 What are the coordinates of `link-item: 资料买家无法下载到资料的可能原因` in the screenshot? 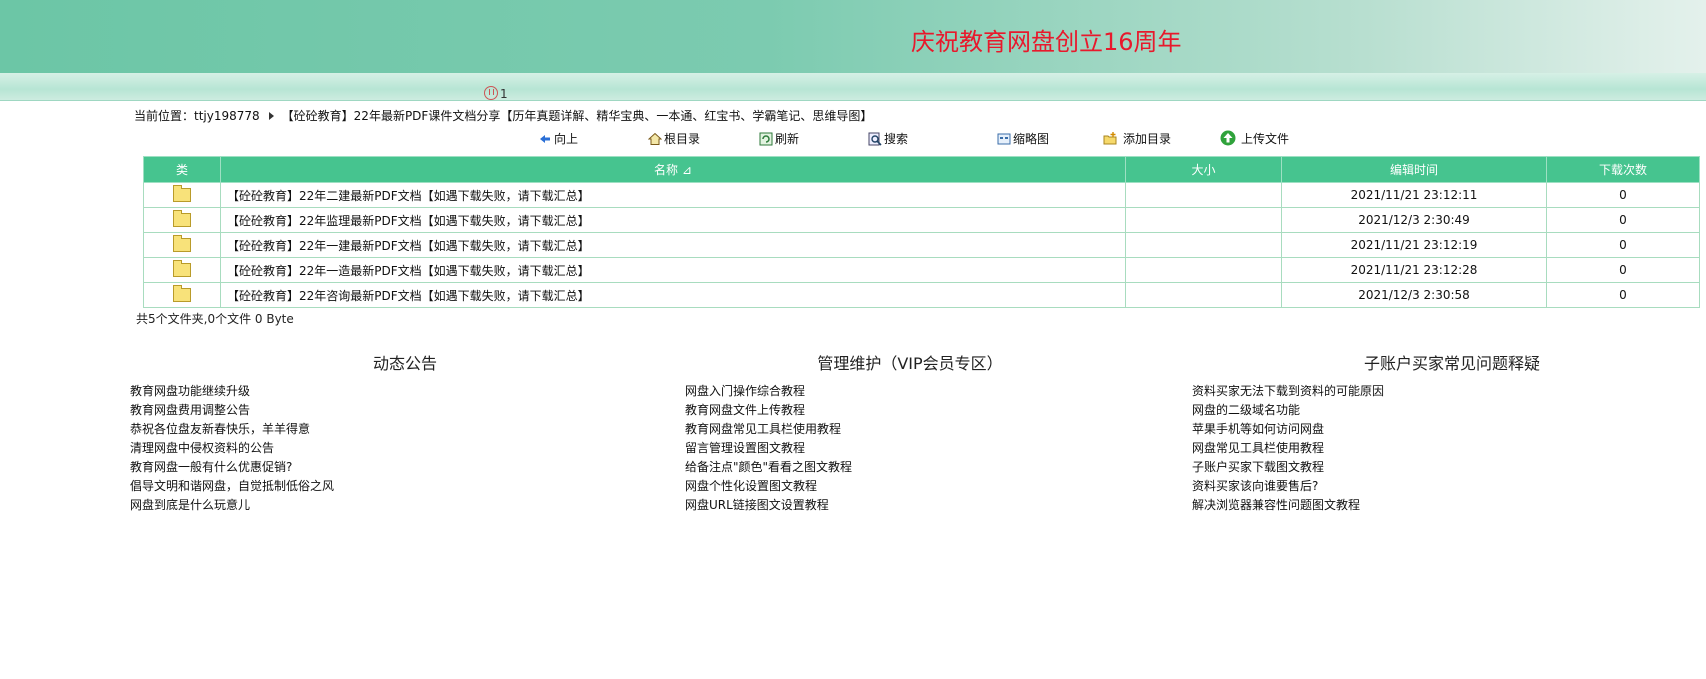 It's located at (1442, 391).